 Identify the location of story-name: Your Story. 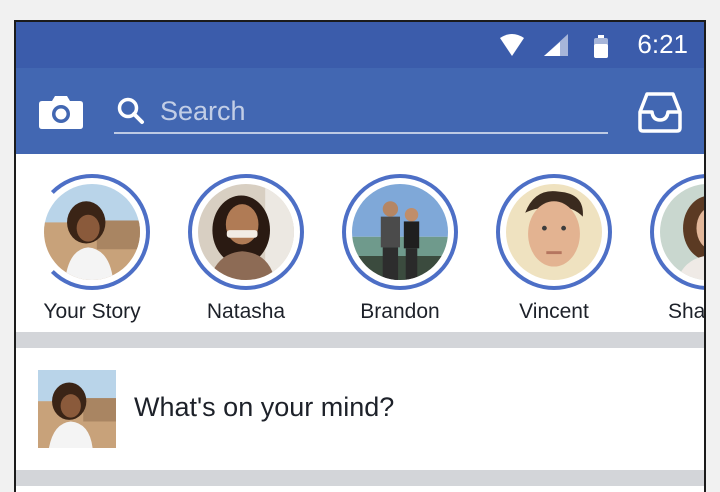
(92, 311).